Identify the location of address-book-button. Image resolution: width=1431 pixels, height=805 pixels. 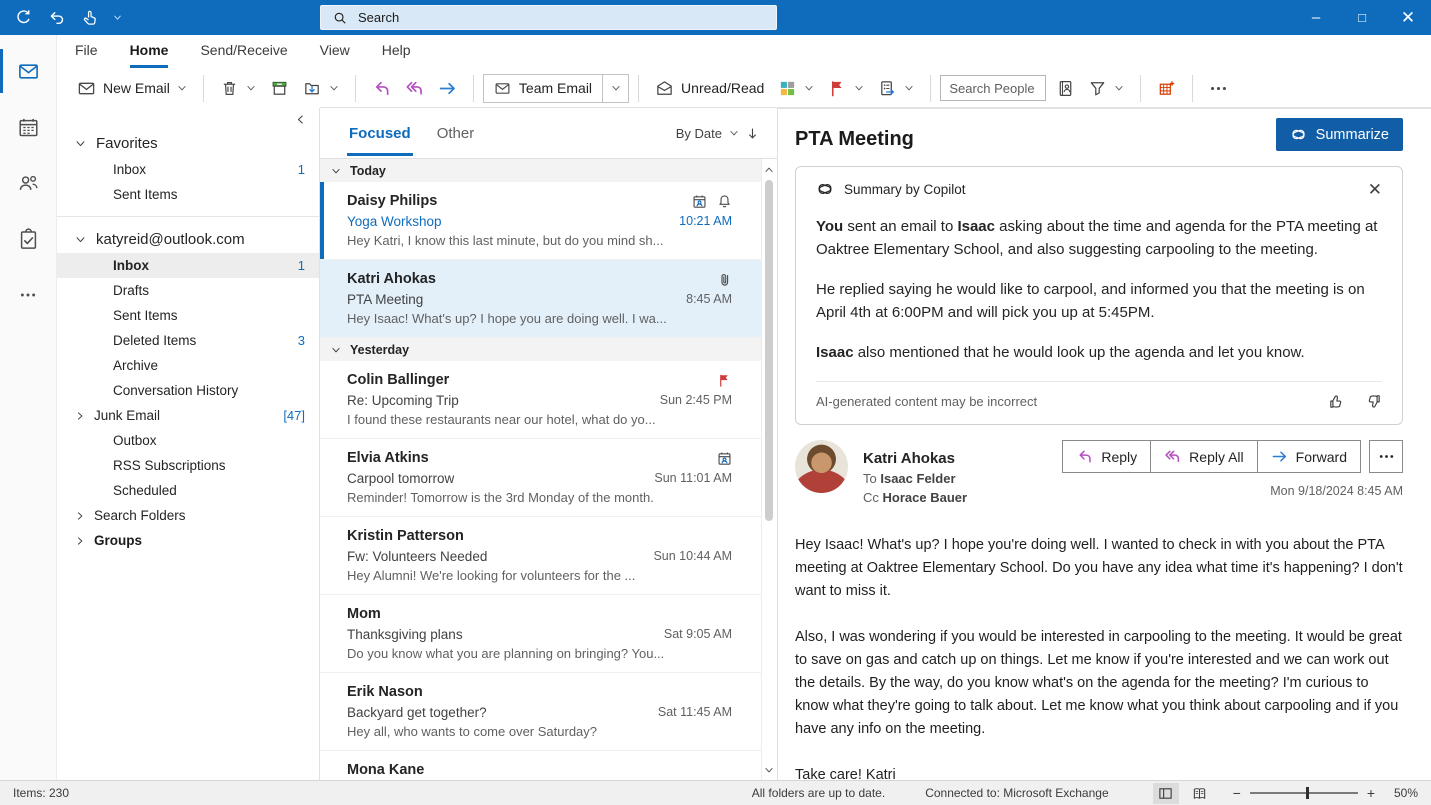
(1063, 88).